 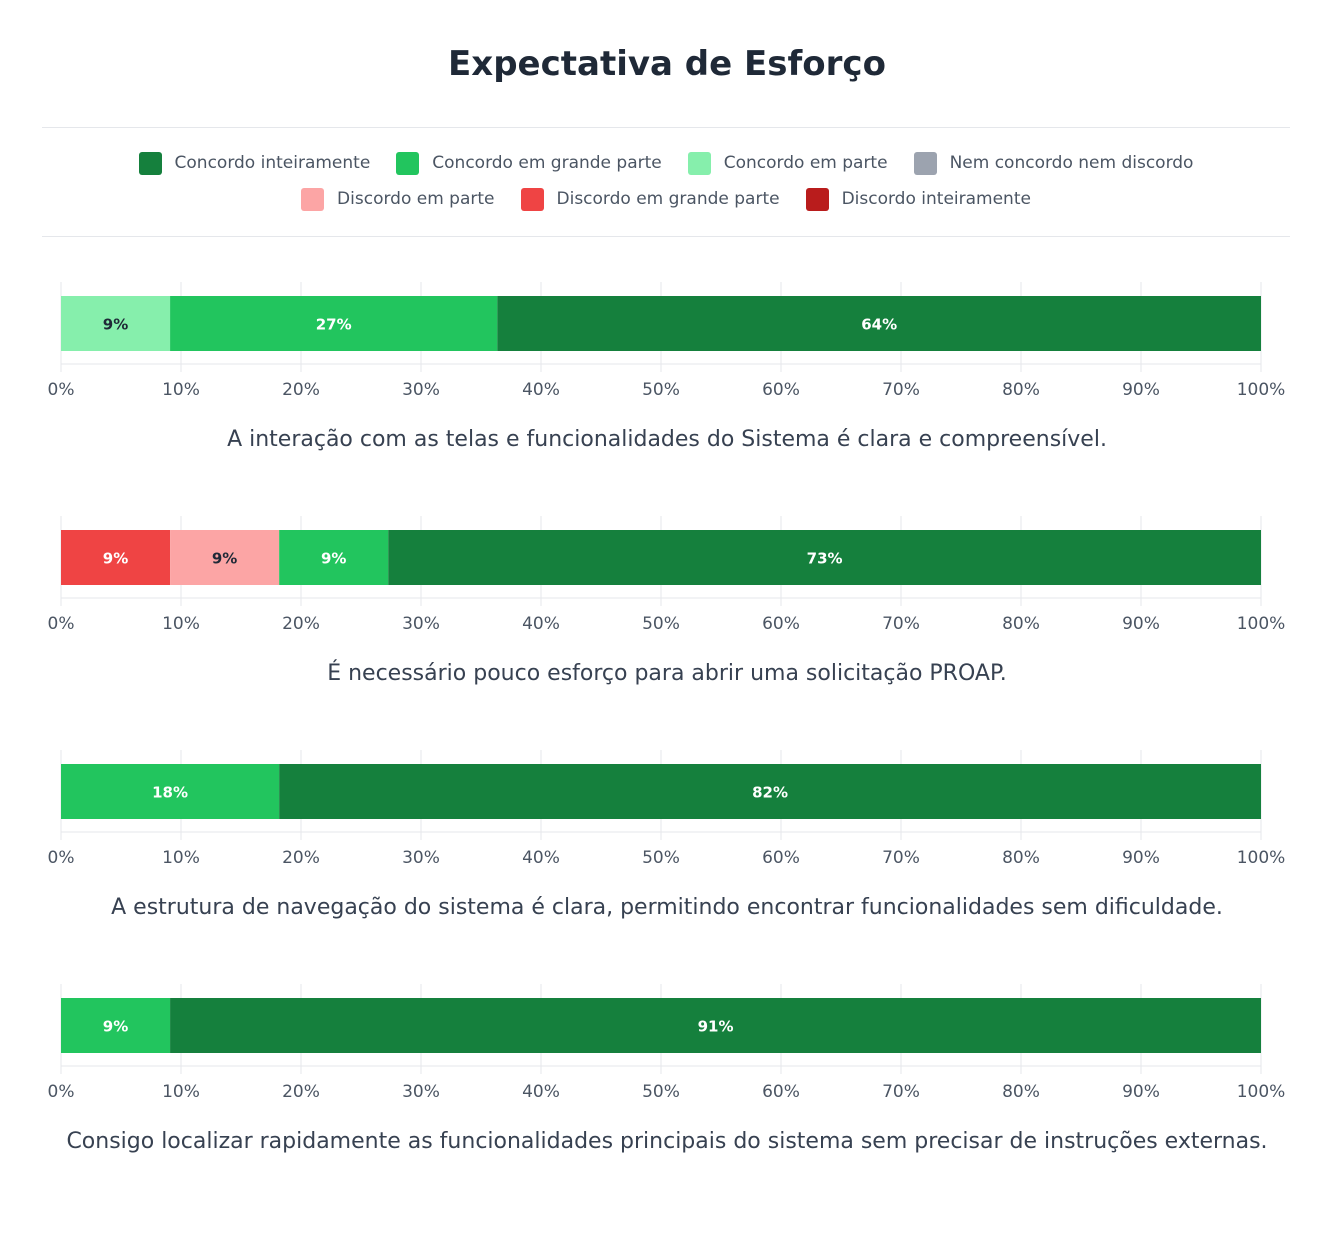 What do you see at coordinates (667, 64) in the screenshot?
I see `chart-title: Expectativa de Esforço` at bounding box center [667, 64].